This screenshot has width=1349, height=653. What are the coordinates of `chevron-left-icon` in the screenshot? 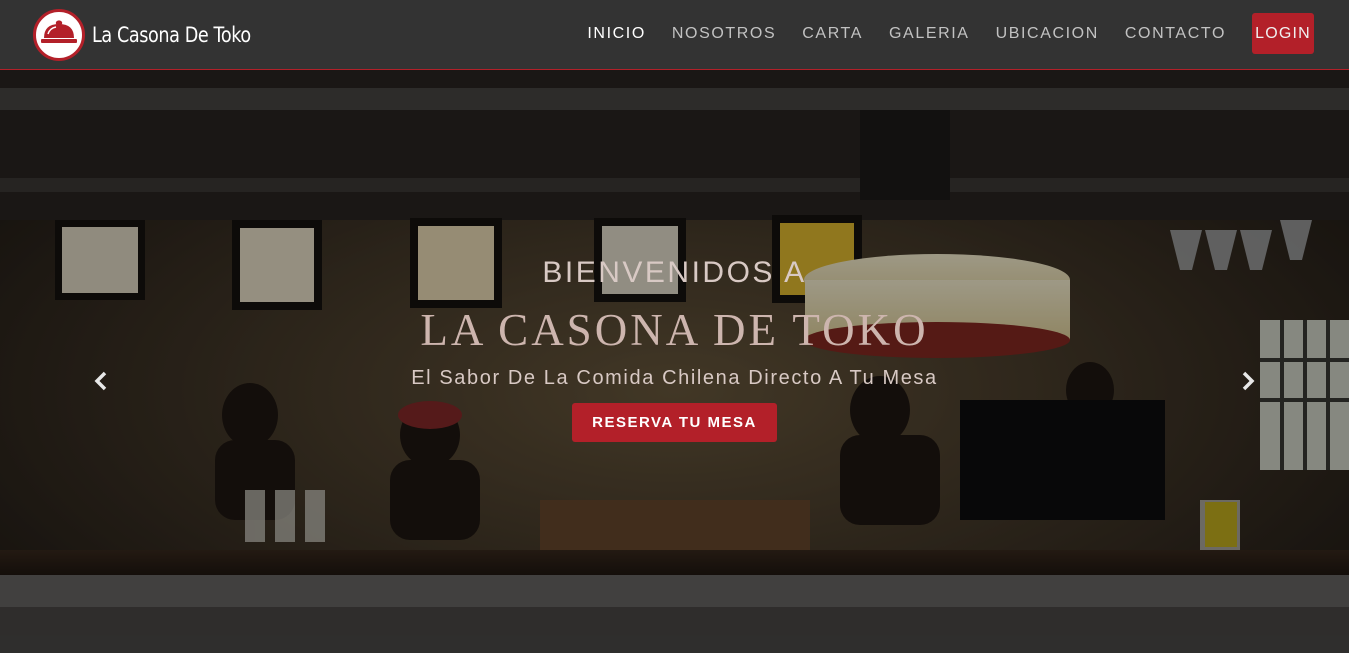 It's located at (100, 381).